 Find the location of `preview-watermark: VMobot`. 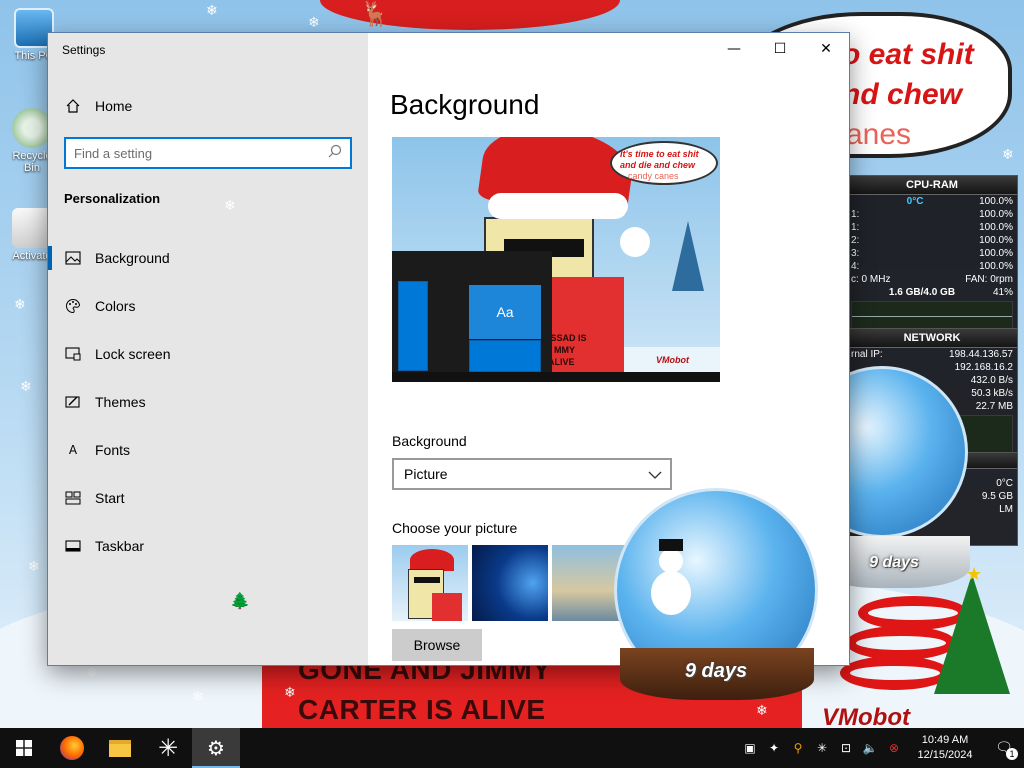

preview-watermark: VMobot is located at coordinates (672, 360).